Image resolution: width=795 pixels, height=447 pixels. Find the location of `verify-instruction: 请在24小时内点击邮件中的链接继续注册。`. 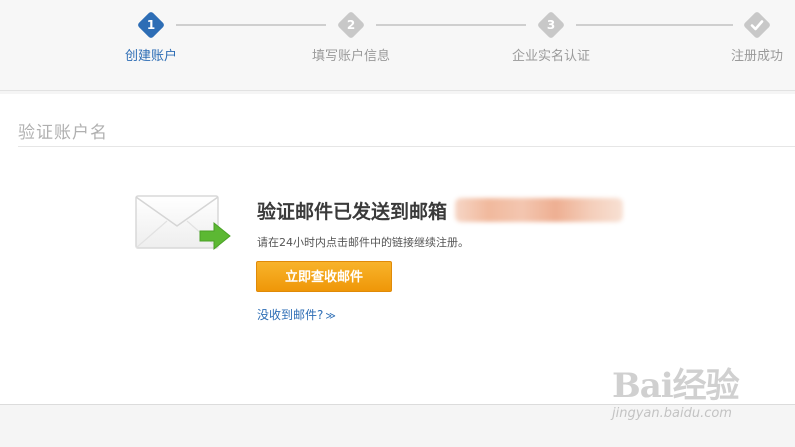

verify-instruction: 请在24小时内点击邮件中的链接继续注册。 is located at coordinates (363, 242).